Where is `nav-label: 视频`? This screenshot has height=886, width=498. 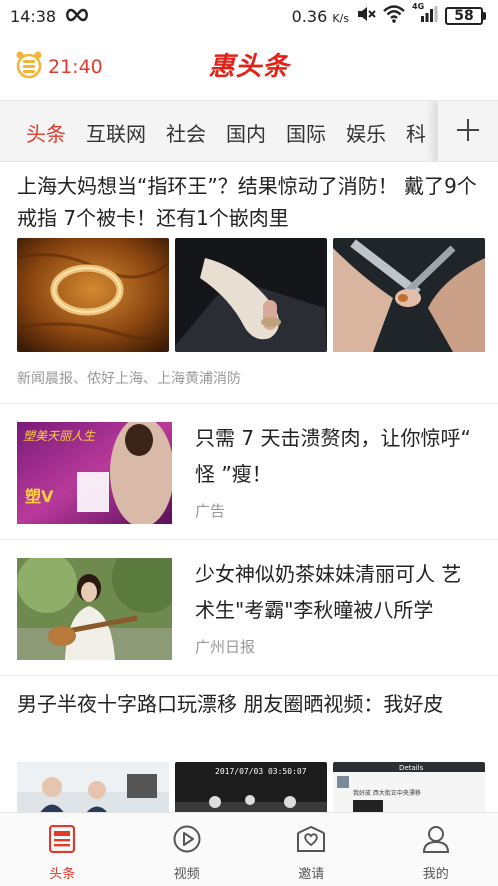 nav-label: 视频 is located at coordinates (186, 874).